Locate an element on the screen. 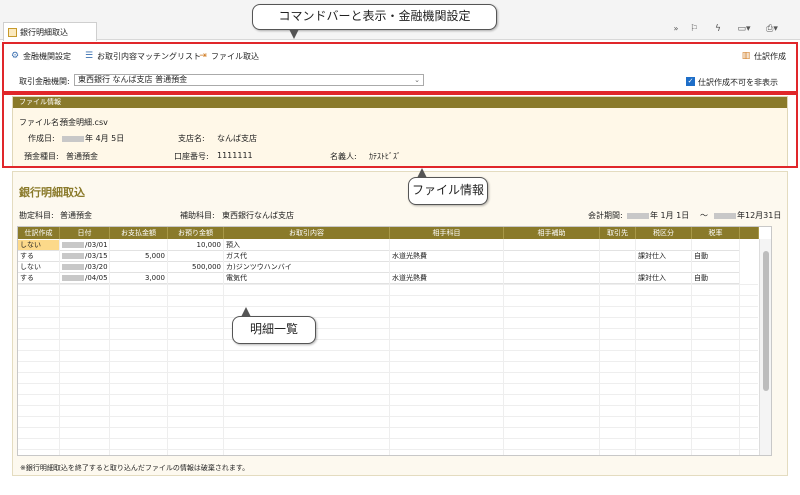 The width and height of the screenshot is (800, 495). table-cell-date: /04/05 is located at coordinates (85, 278).